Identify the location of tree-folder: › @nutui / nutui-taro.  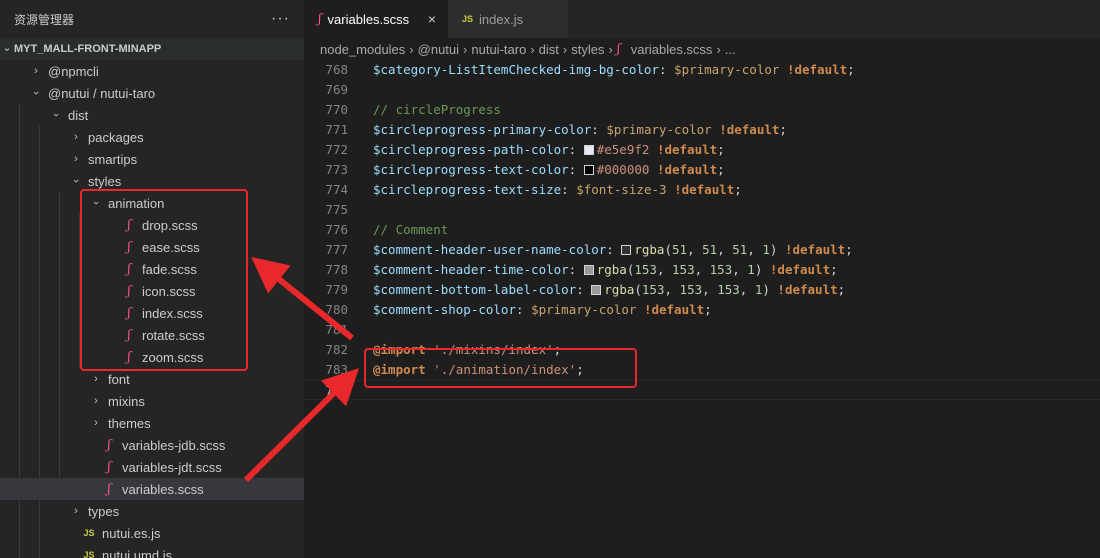
(152, 93).